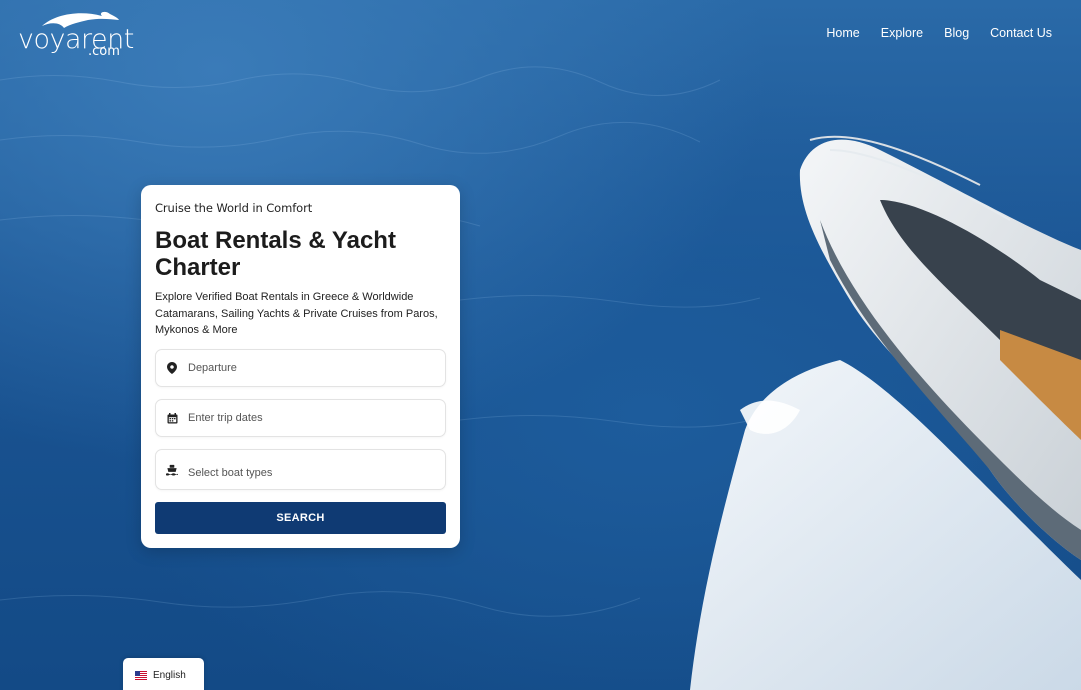 This screenshot has width=1081, height=690. Describe the element at coordinates (172, 470) in the screenshot. I see `ship-icon` at that location.